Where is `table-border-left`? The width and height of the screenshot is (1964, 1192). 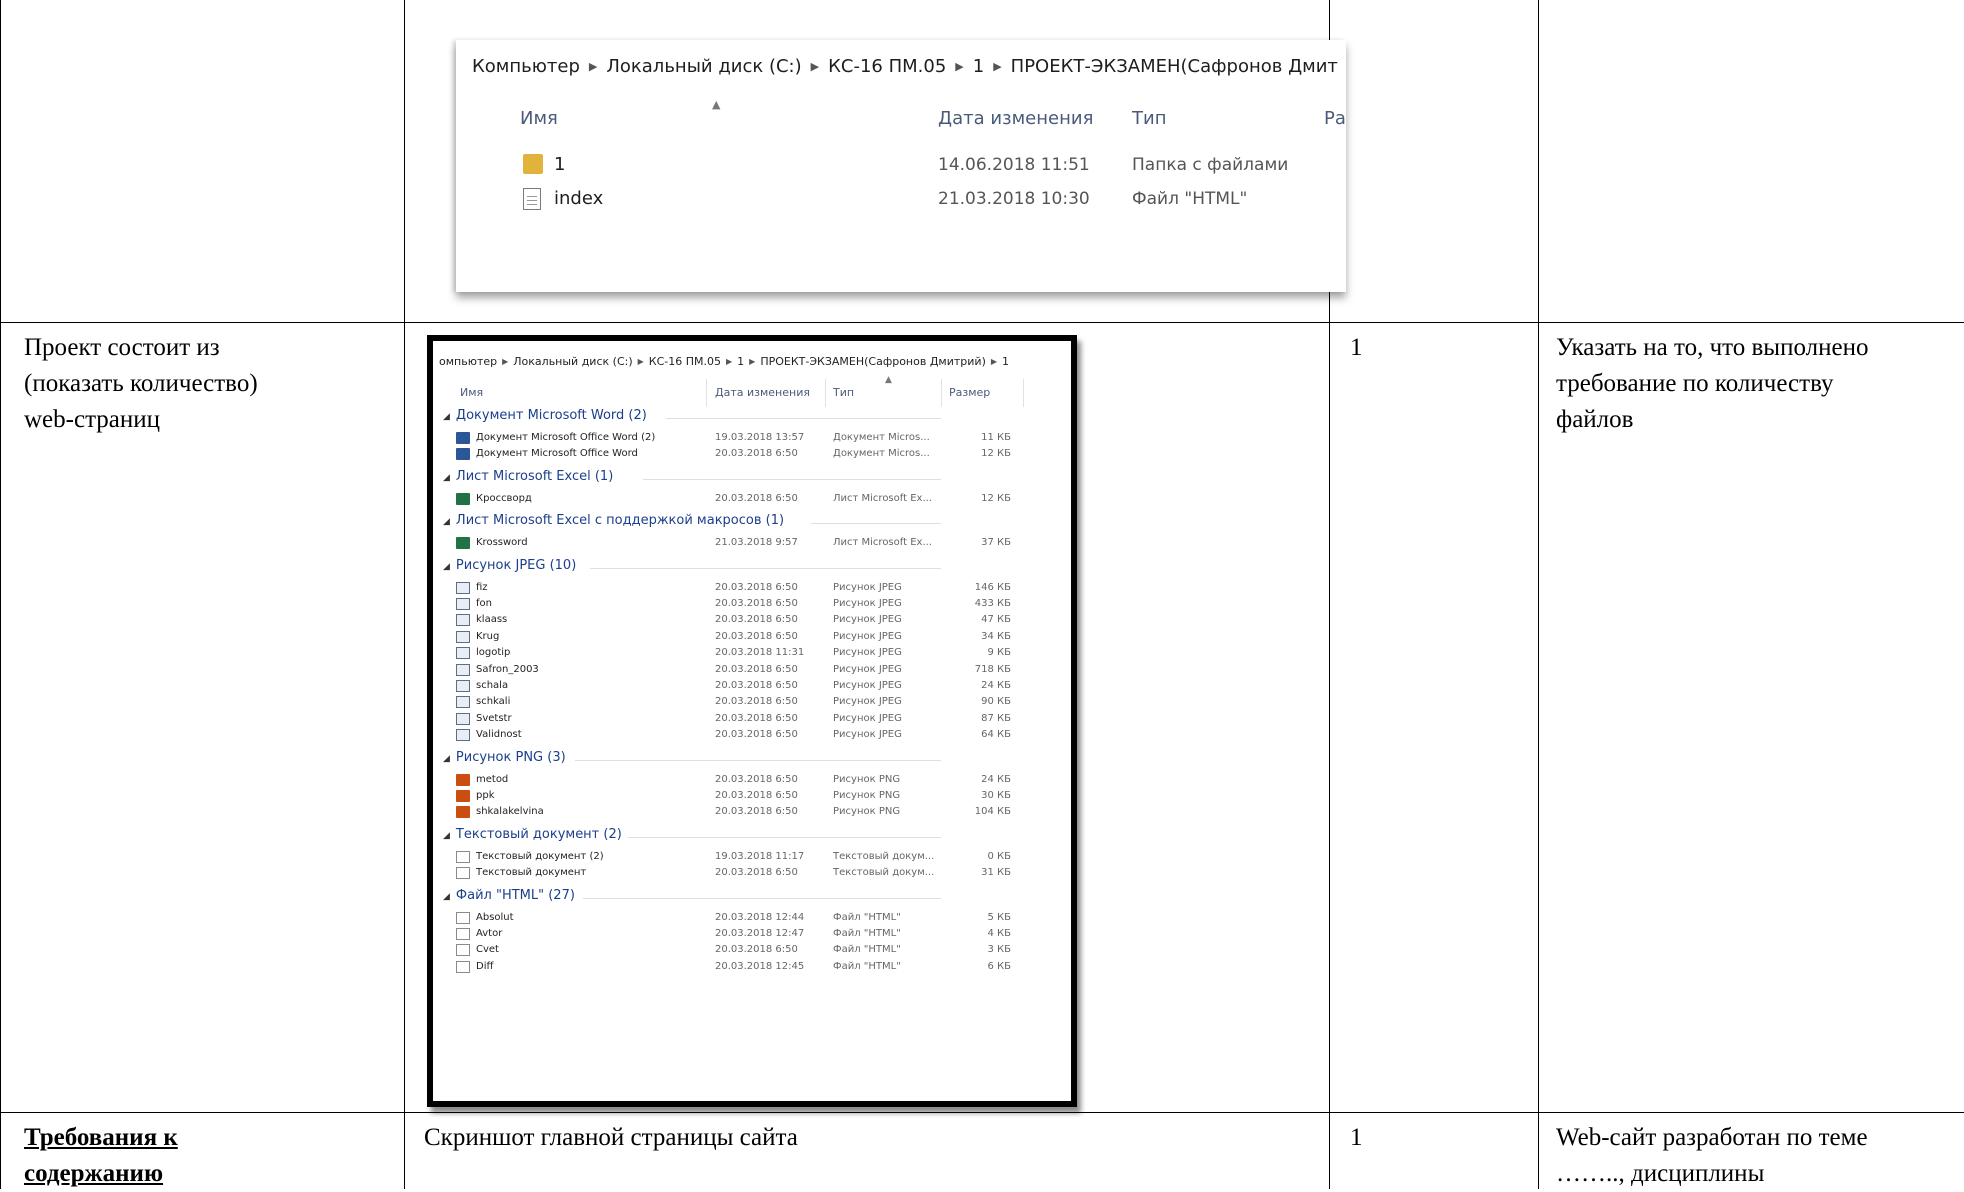 table-border-left is located at coordinates (0, 594).